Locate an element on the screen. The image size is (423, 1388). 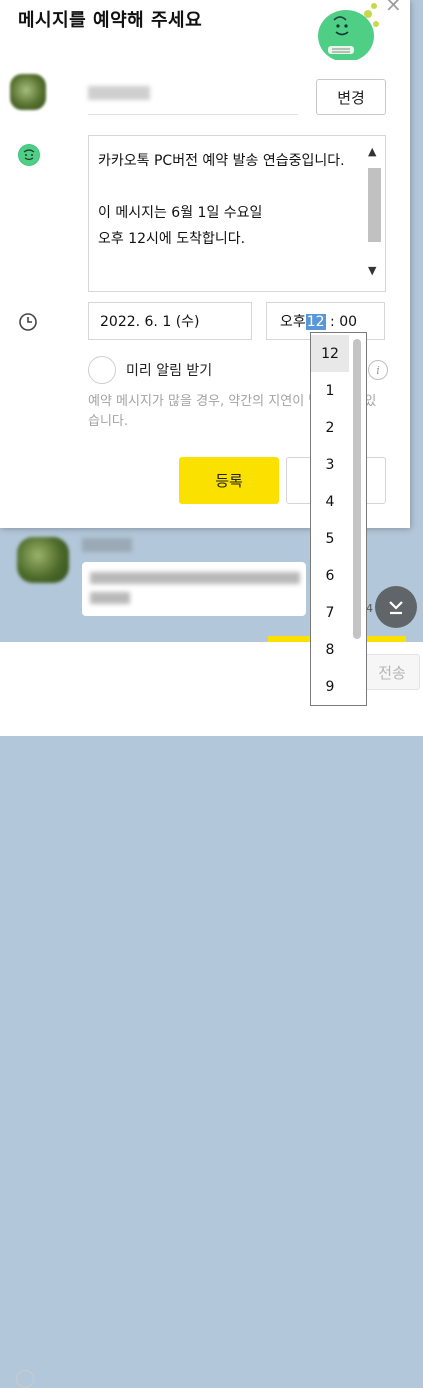
change-recipient-button: 변경 is located at coordinates (351, 97).